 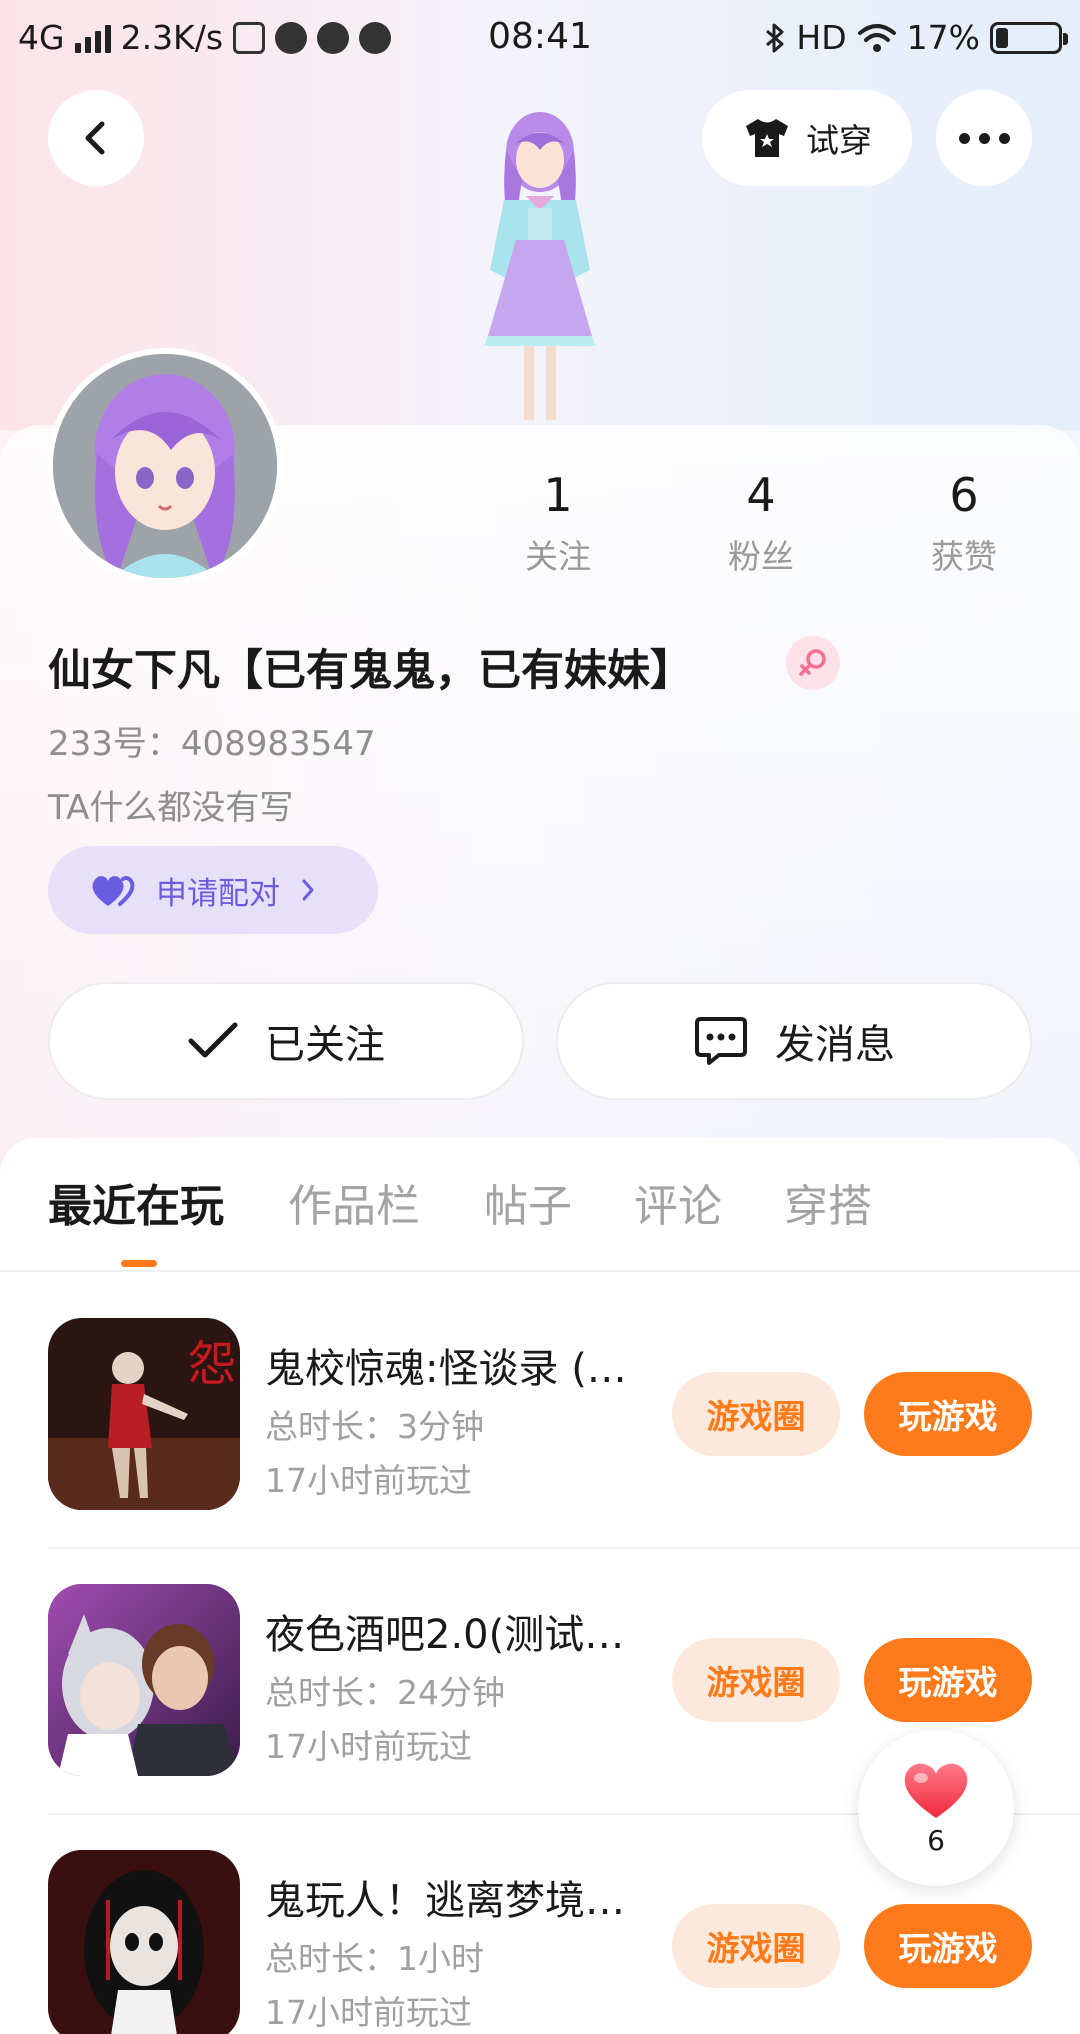 What do you see at coordinates (876, 37) in the screenshot?
I see `wifi-icon` at bounding box center [876, 37].